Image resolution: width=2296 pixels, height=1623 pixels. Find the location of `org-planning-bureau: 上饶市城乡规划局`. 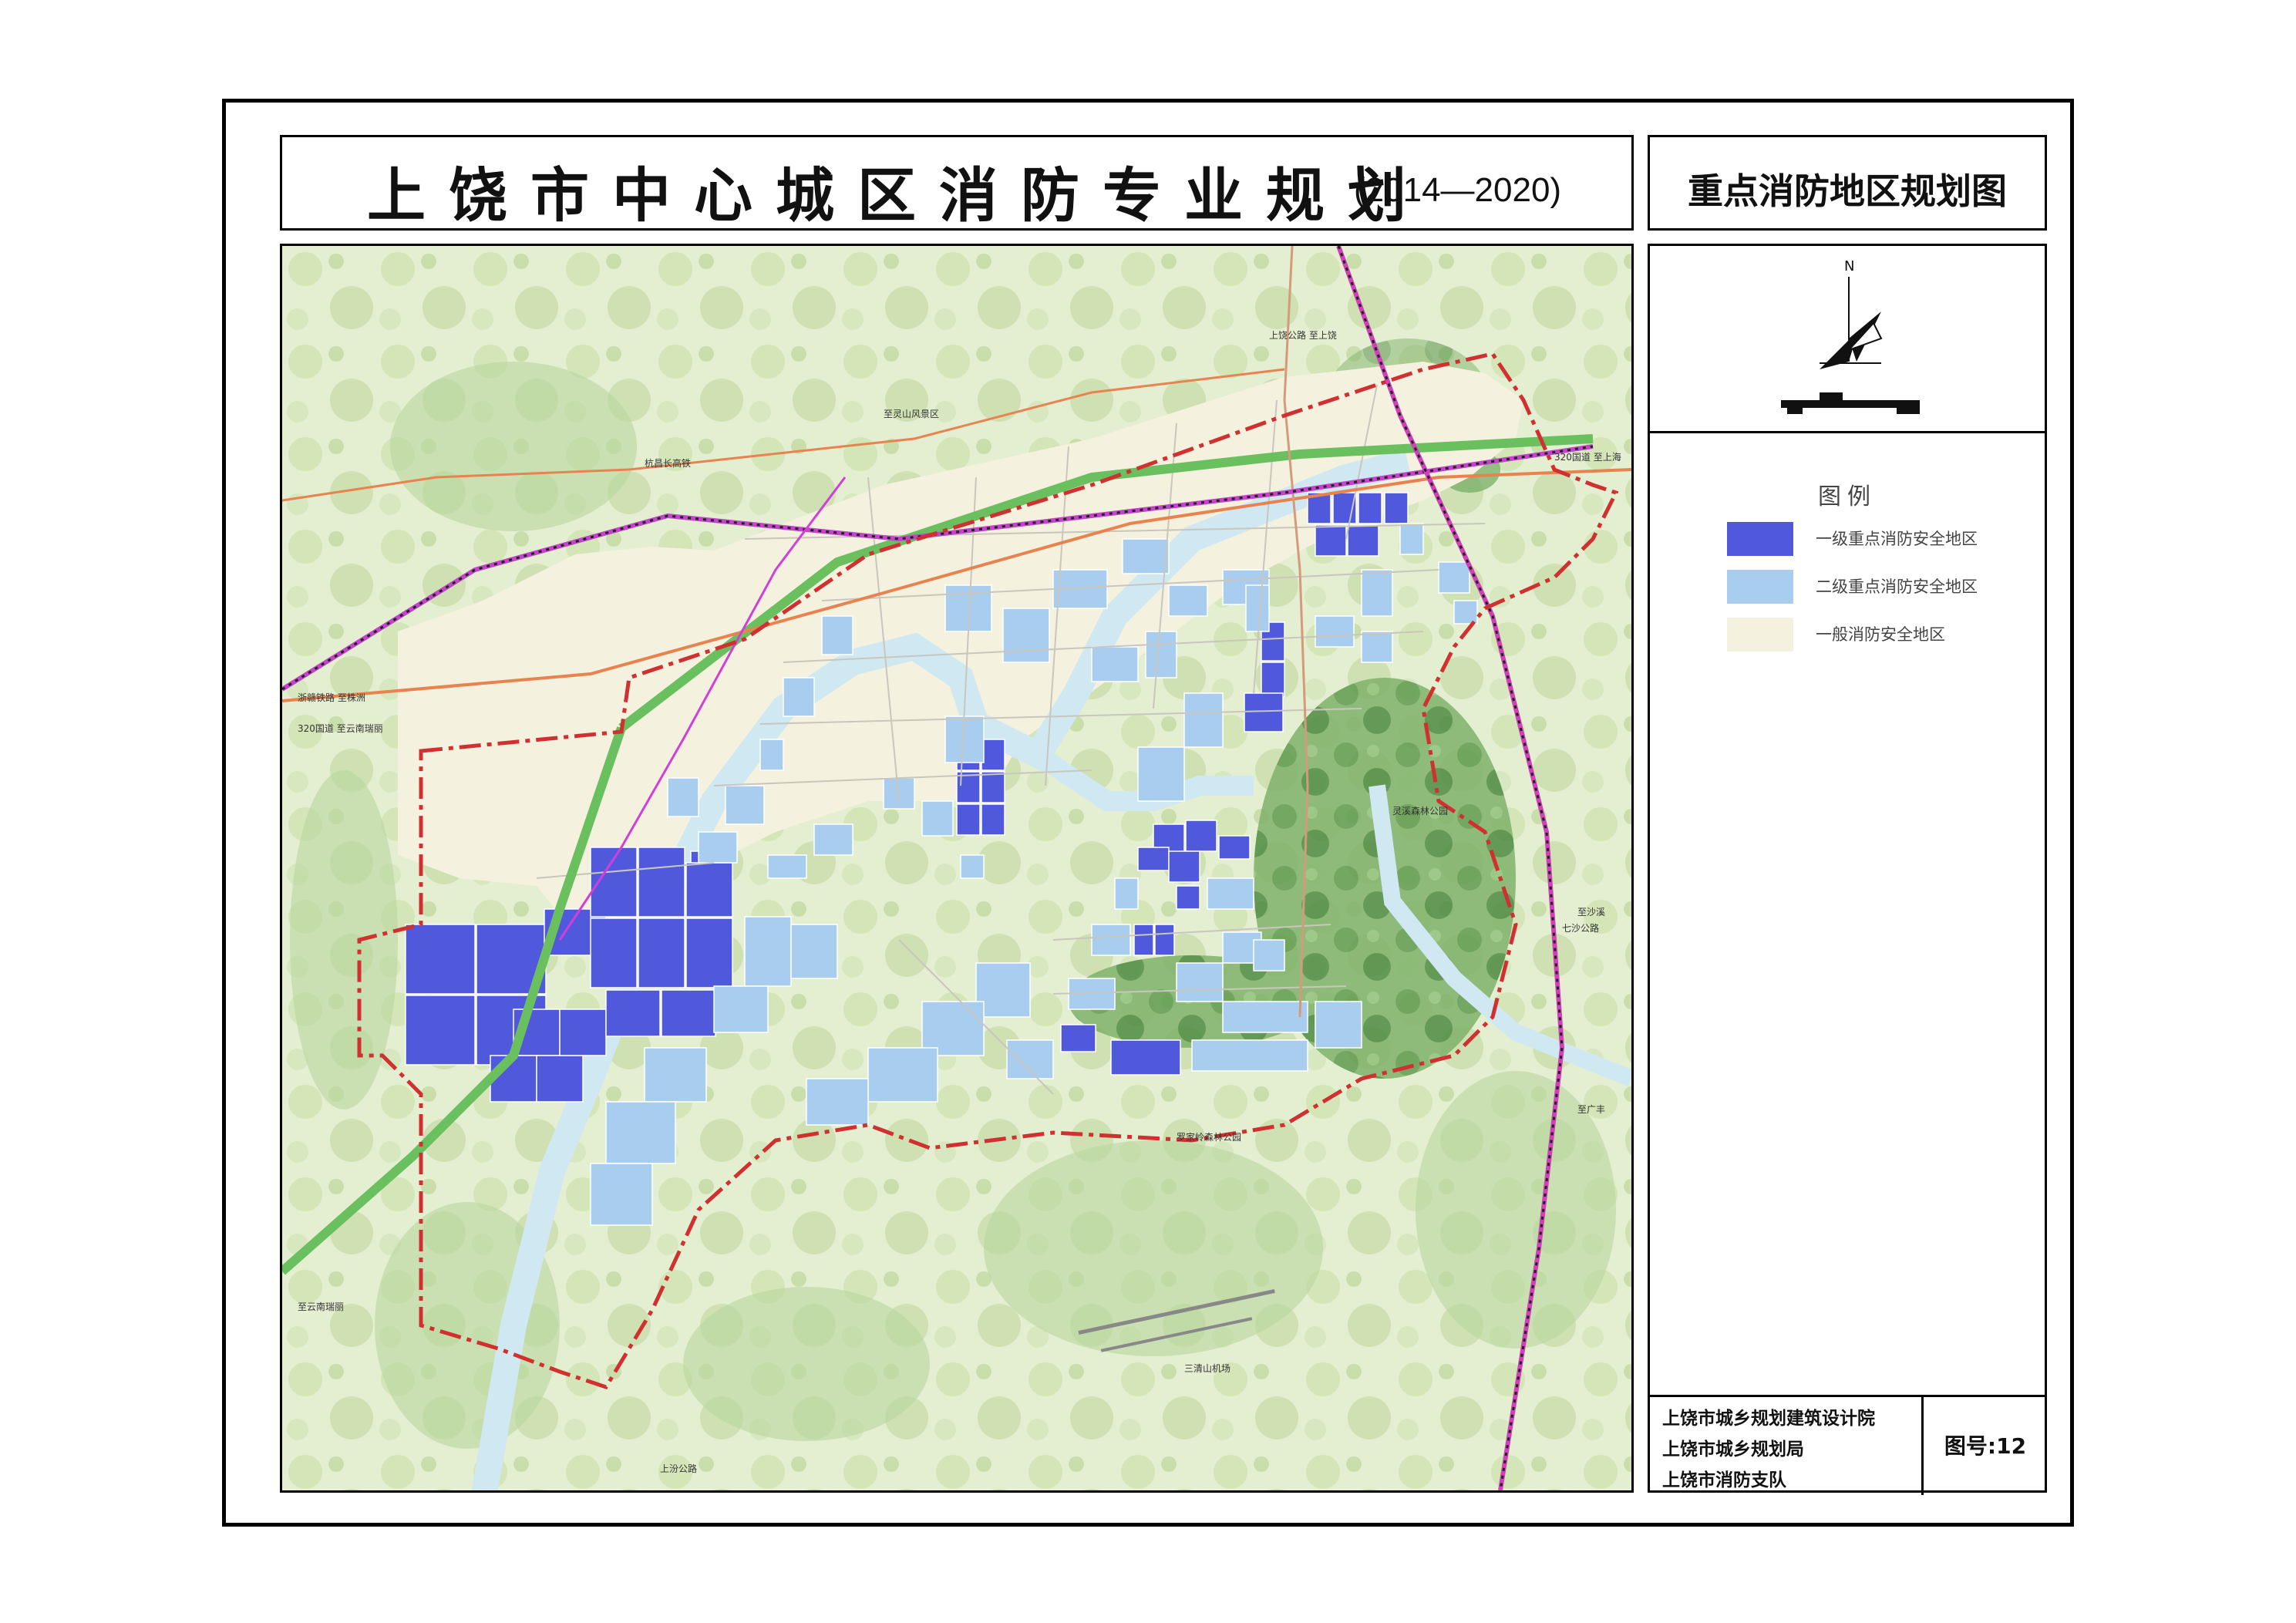

org-planning-bureau: 上饶市城乡规划局 is located at coordinates (1733, 1449).